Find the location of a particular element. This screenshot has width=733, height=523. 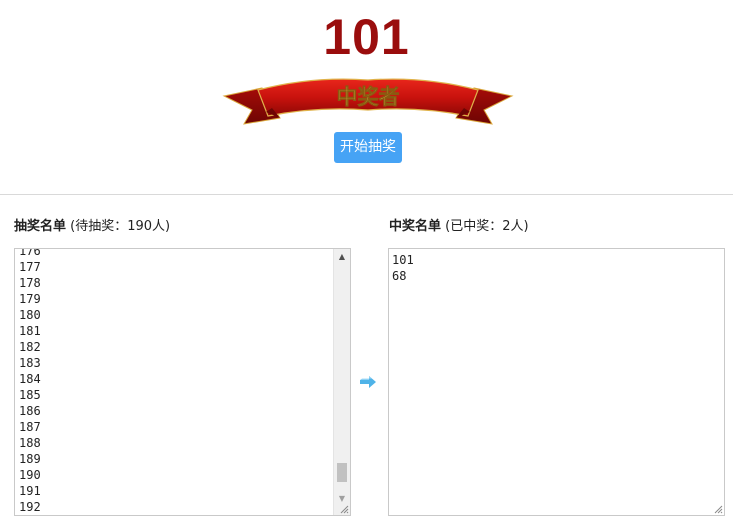

list-item: 185 is located at coordinates (30, 395).